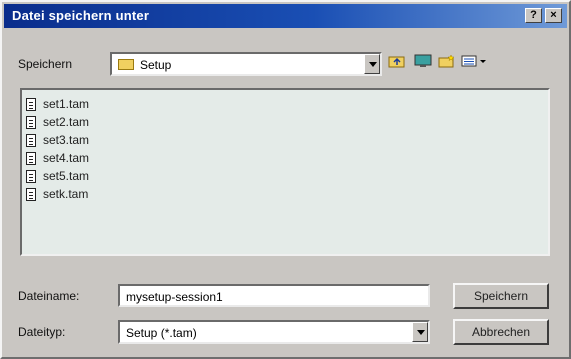 The width and height of the screenshot is (571, 359). I want to click on save-button: Speichern, so click(501, 296).